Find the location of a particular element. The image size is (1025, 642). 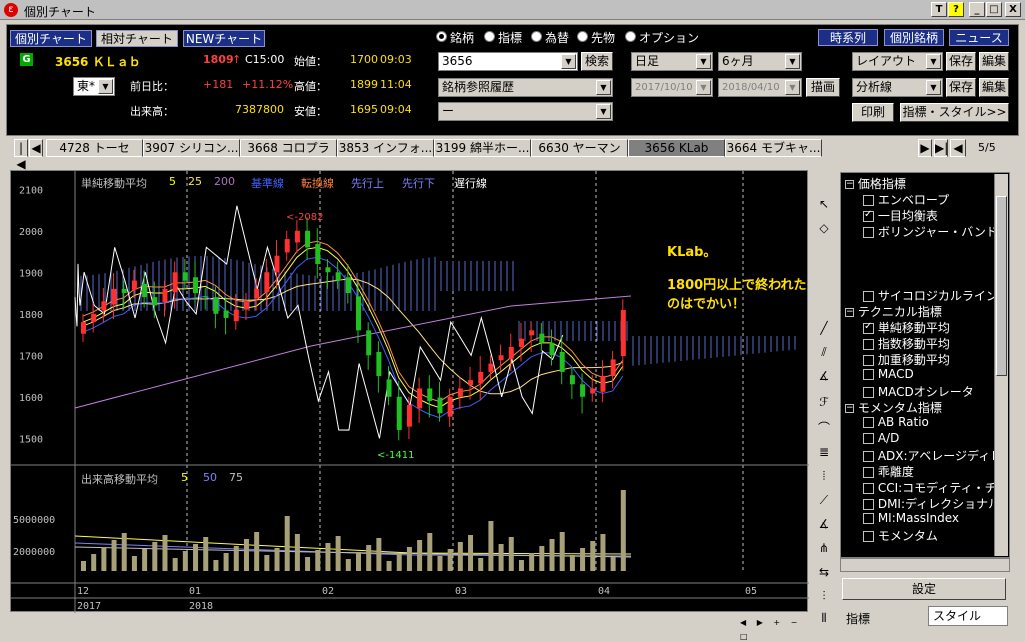

tree-item-4: サイコロジカルライン is located at coordinates (930, 295).